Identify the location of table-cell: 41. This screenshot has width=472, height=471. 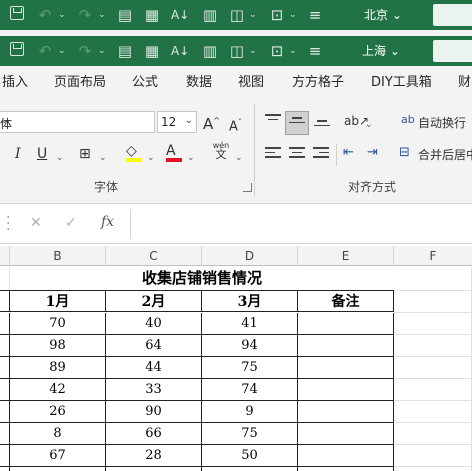
(250, 324).